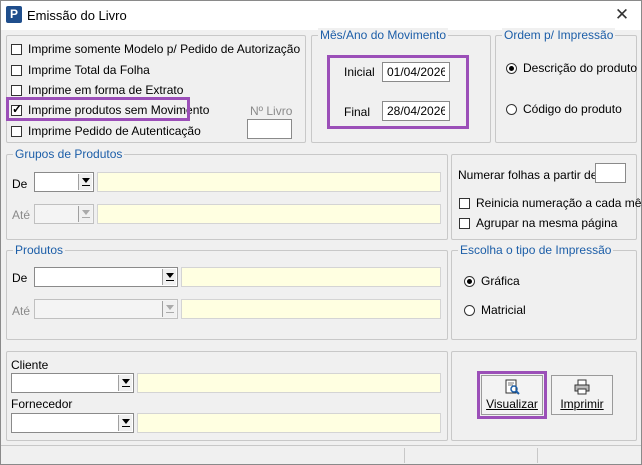 The height and width of the screenshot is (465, 642). I want to click on highlight-visualizar, so click(512, 395).